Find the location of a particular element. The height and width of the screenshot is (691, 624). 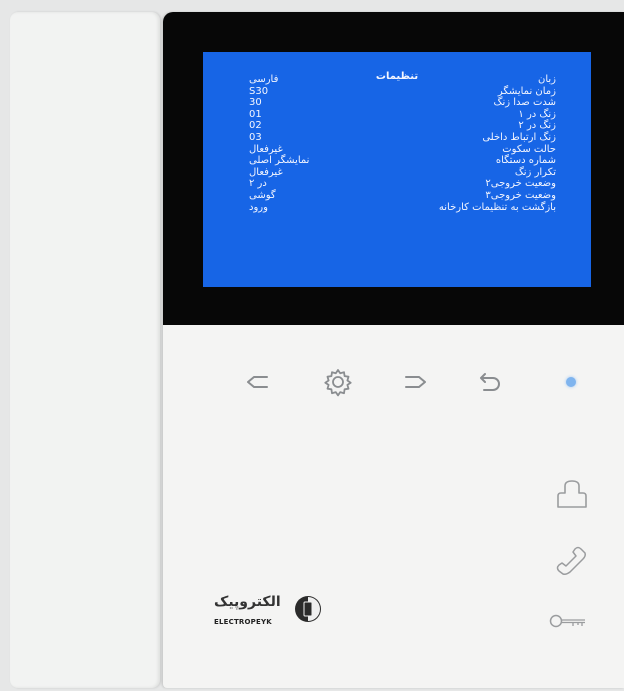

unlock-icon is located at coordinates (572, 494).